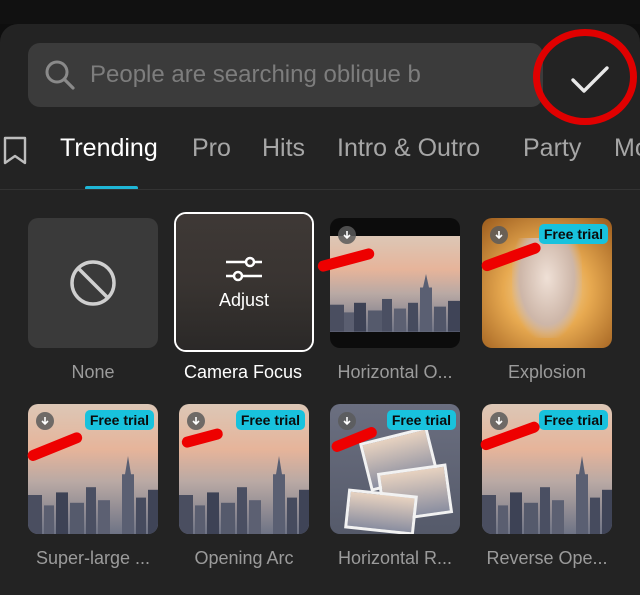 The image size is (640, 595). What do you see at coordinates (320, 12) in the screenshot?
I see `status-strip` at bounding box center [320, 12].